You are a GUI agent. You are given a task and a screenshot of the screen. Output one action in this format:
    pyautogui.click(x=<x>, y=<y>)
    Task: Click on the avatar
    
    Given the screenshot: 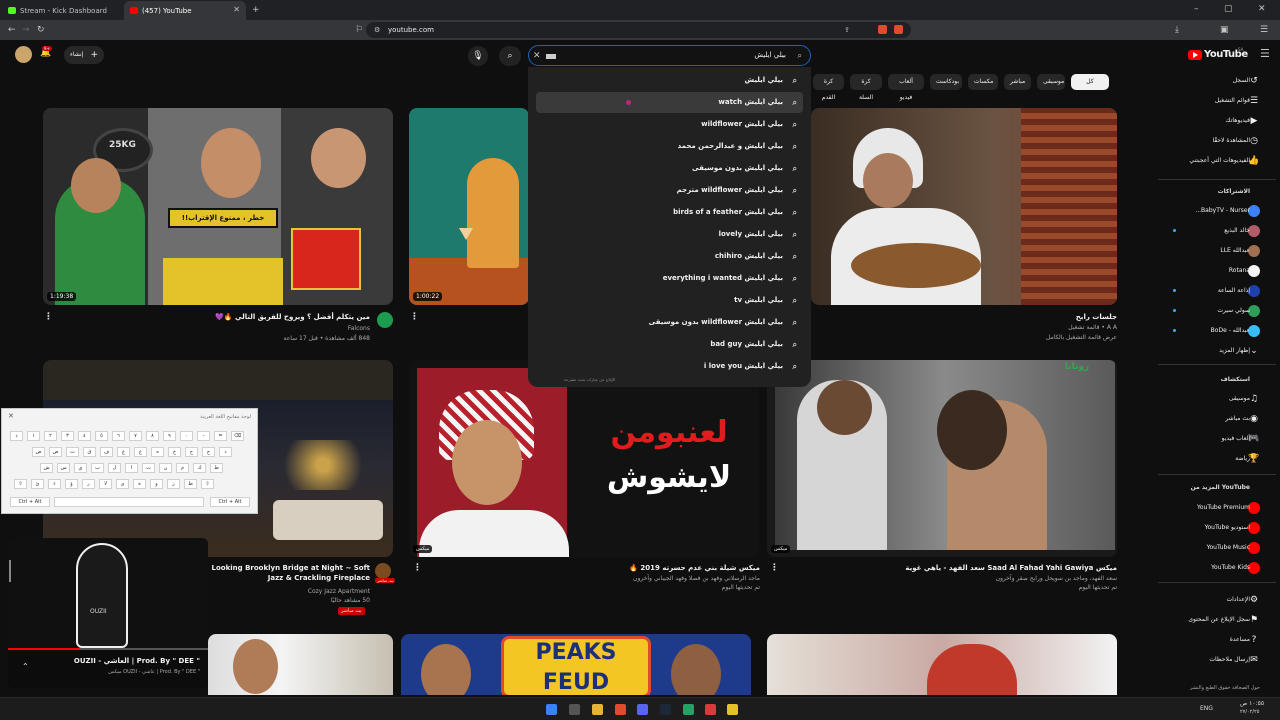 What is the action you would take?
    pyautogui.click(x=23, y=54)
    